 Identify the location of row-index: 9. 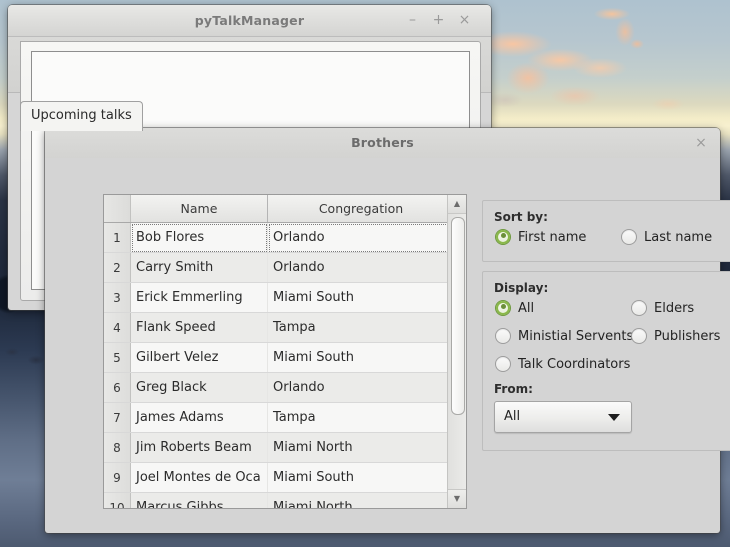
(117, 477).